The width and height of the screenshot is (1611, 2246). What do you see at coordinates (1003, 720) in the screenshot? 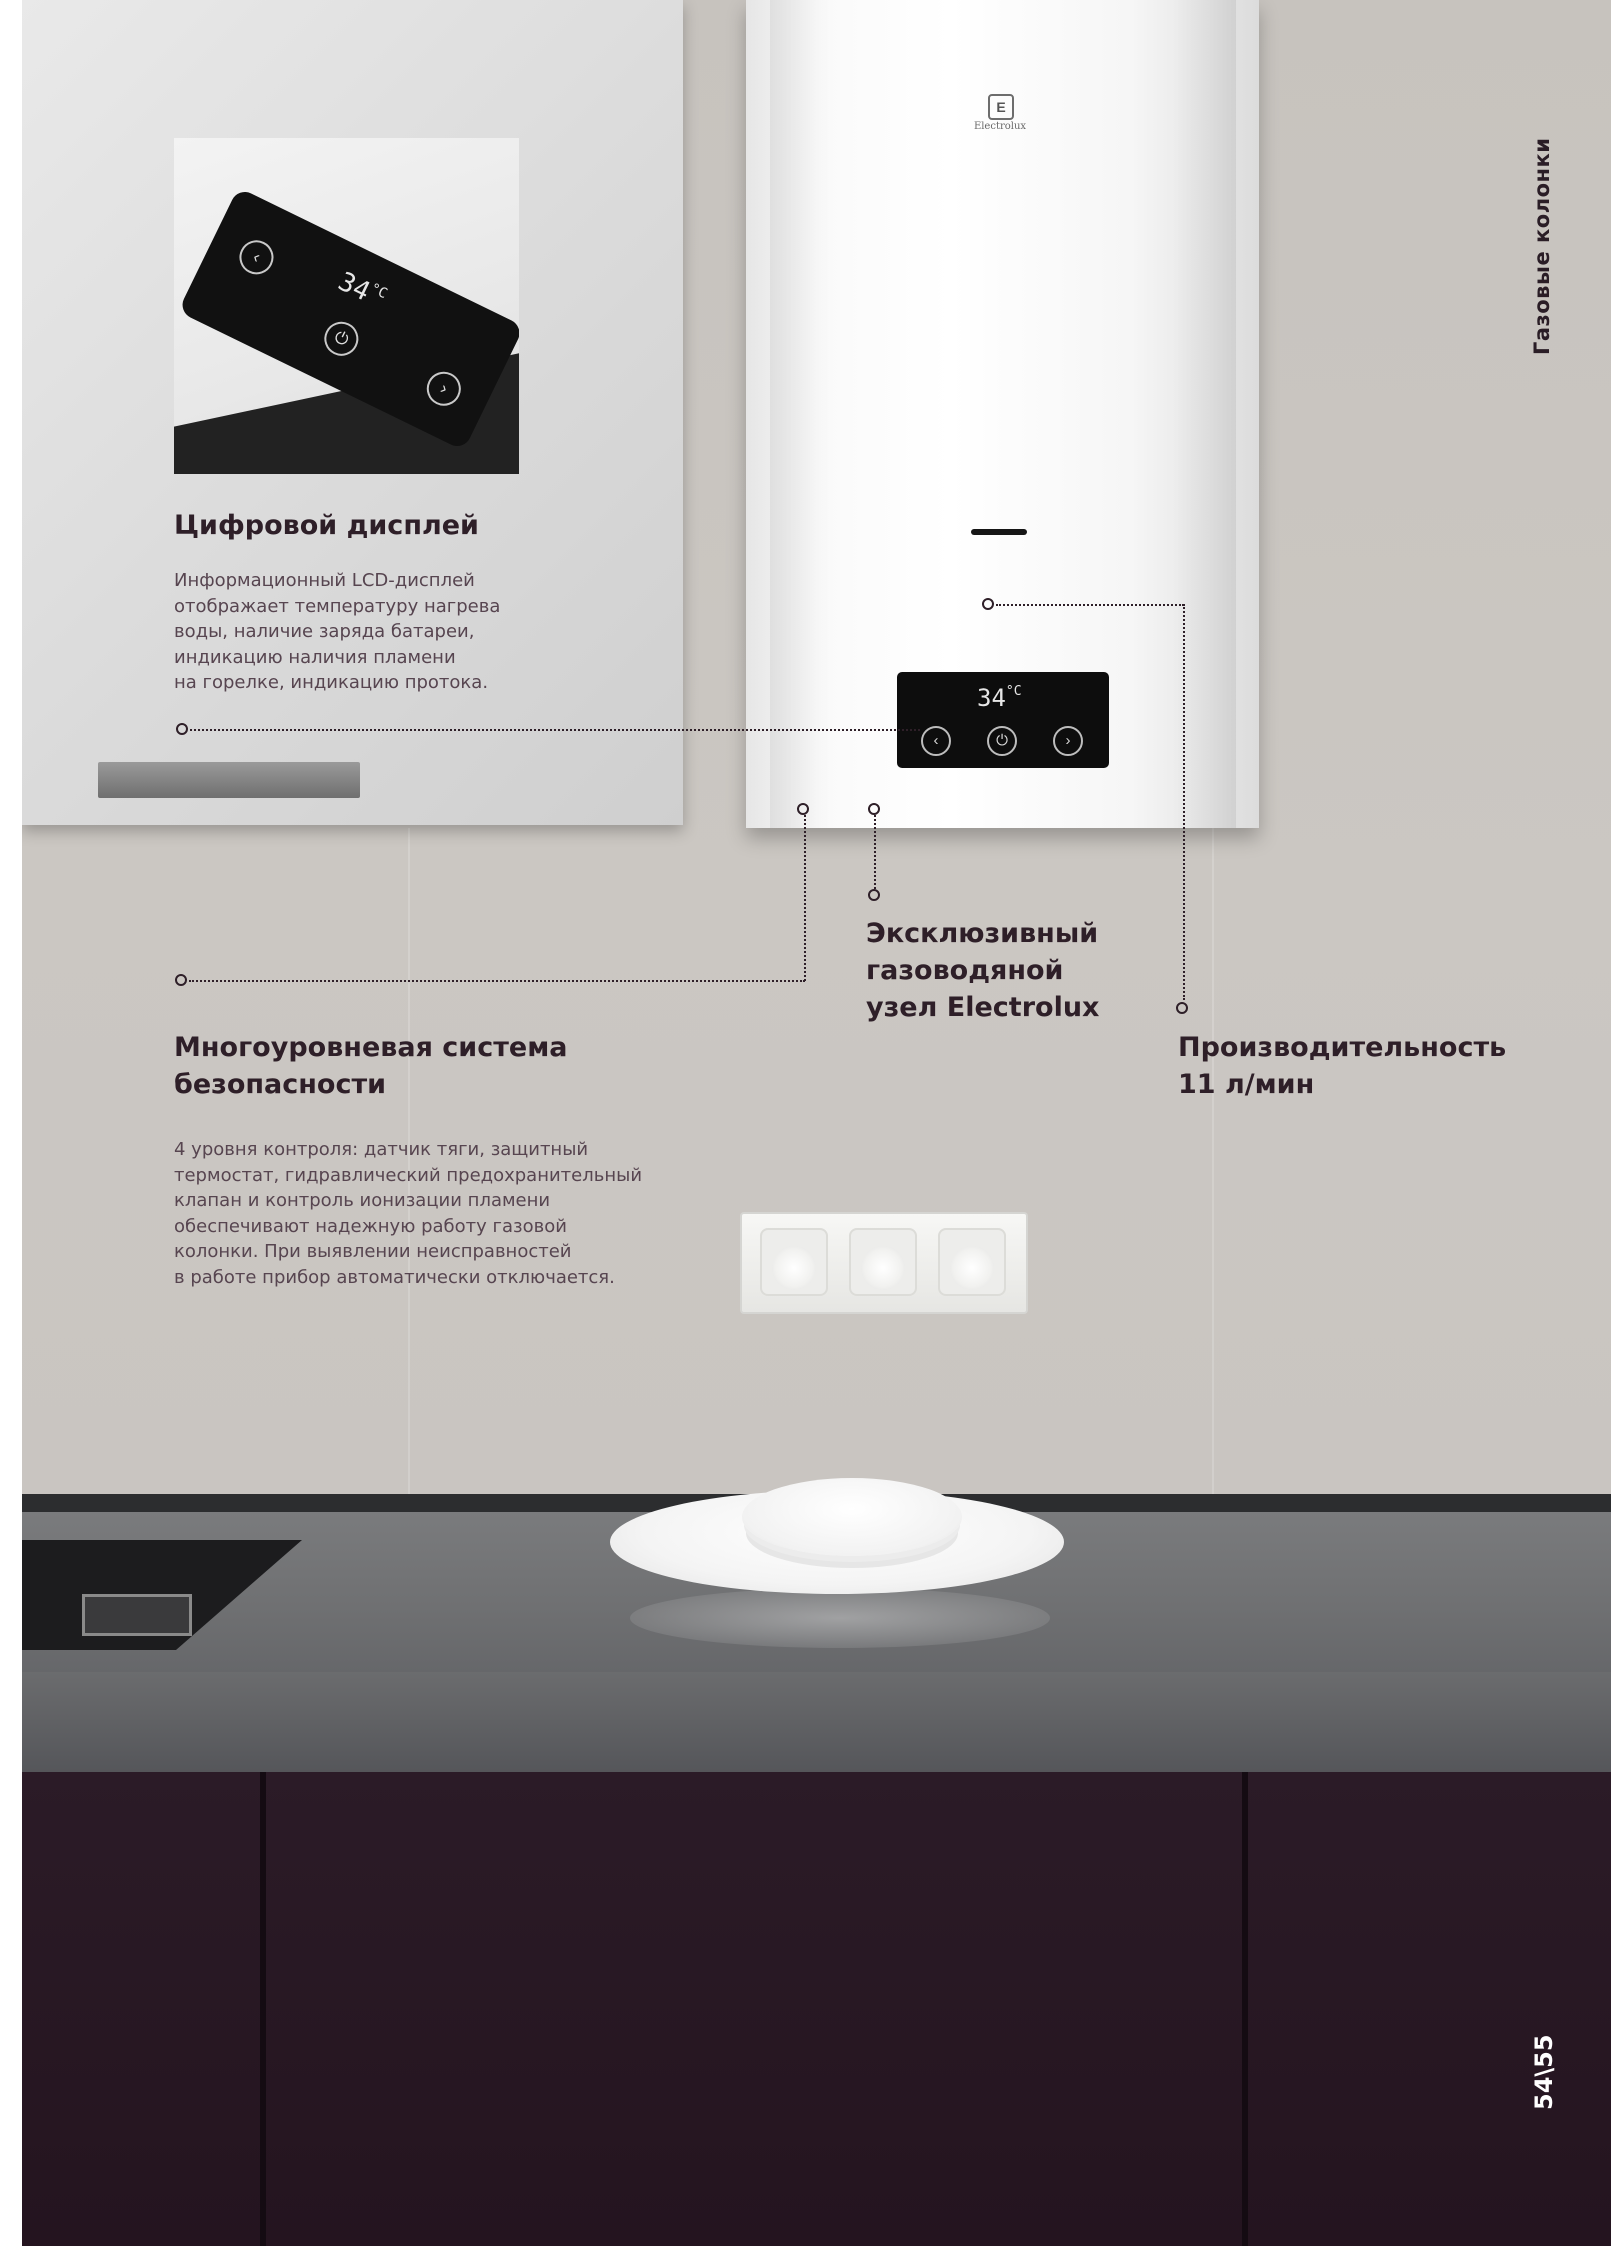
I see `heater-control-panel: 34°C ‹ ⏻ ›` at bounding box center [1003, 720].